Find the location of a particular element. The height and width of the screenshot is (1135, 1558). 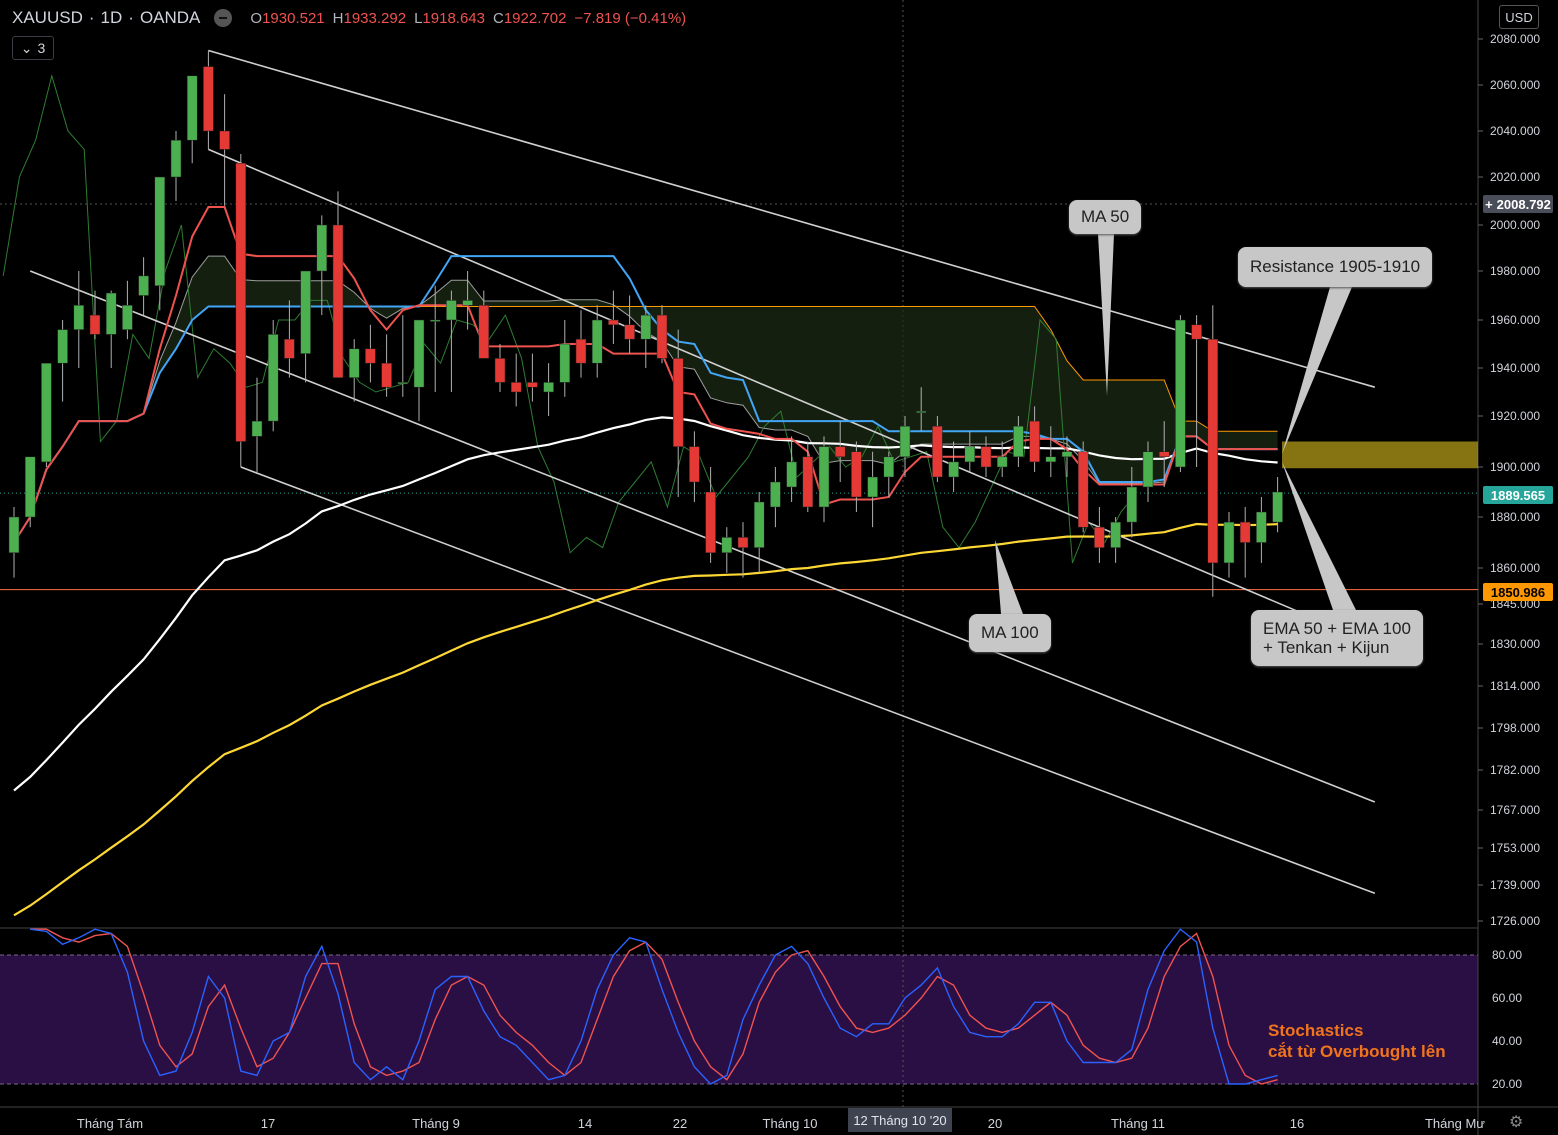

plus-icon: + is located at coordinates (1489, 204).